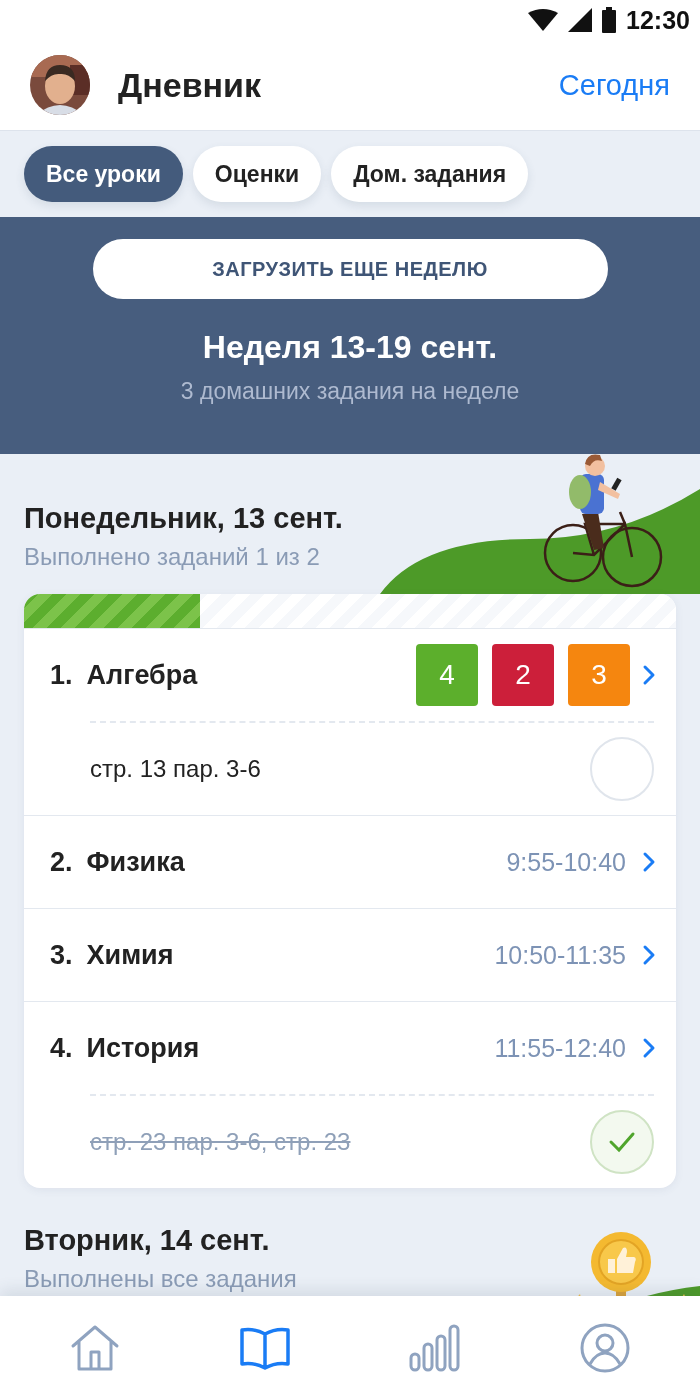  Describe the element at coordinates (560, 955) in the screenshot. I see `lesson-time: 10:50-11:35` at that location.